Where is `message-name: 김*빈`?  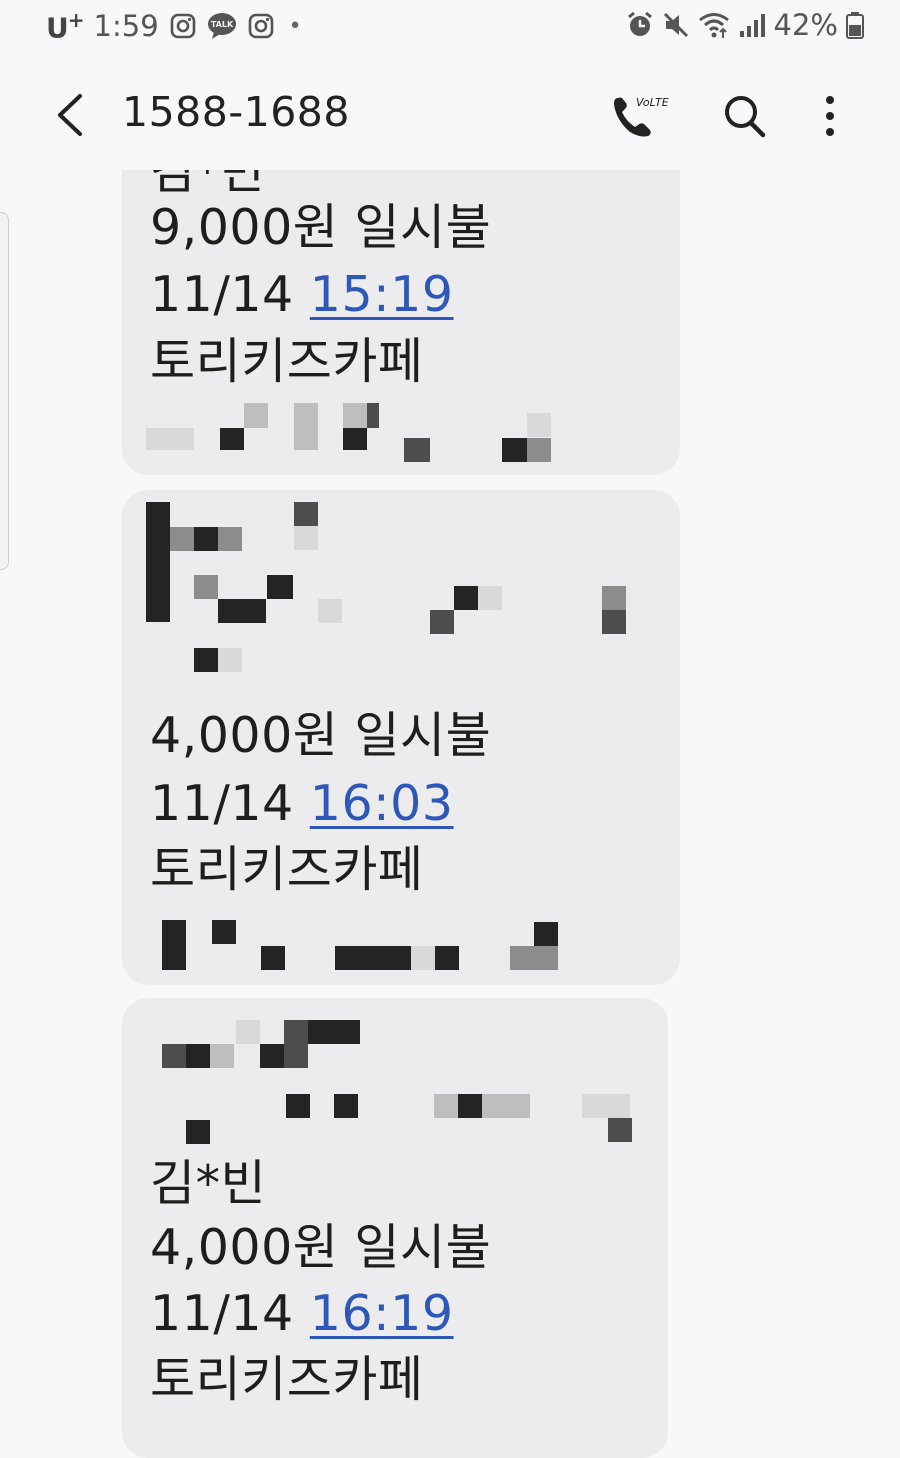
message-name: 김*빈 is located at coordinates (208, 1183).